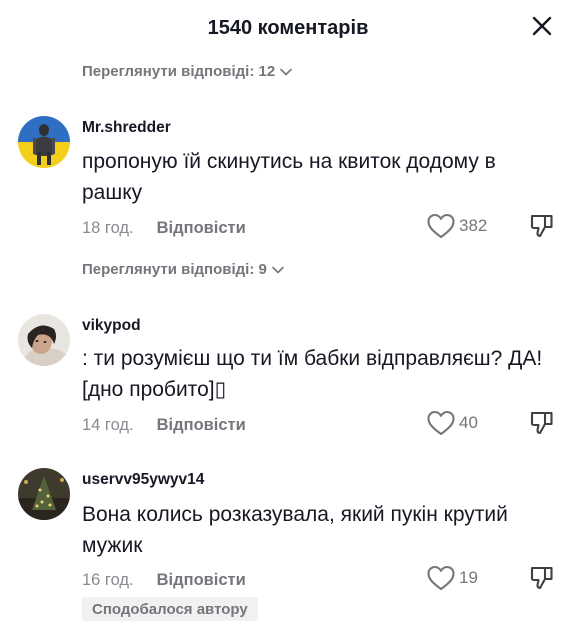 The height and width of the screenshot is (642, 576). What do you see at coordinates (108, 227) in the screenshot?
I see `comment-timestamp: 18 год.` at bounding box center [108, 227].